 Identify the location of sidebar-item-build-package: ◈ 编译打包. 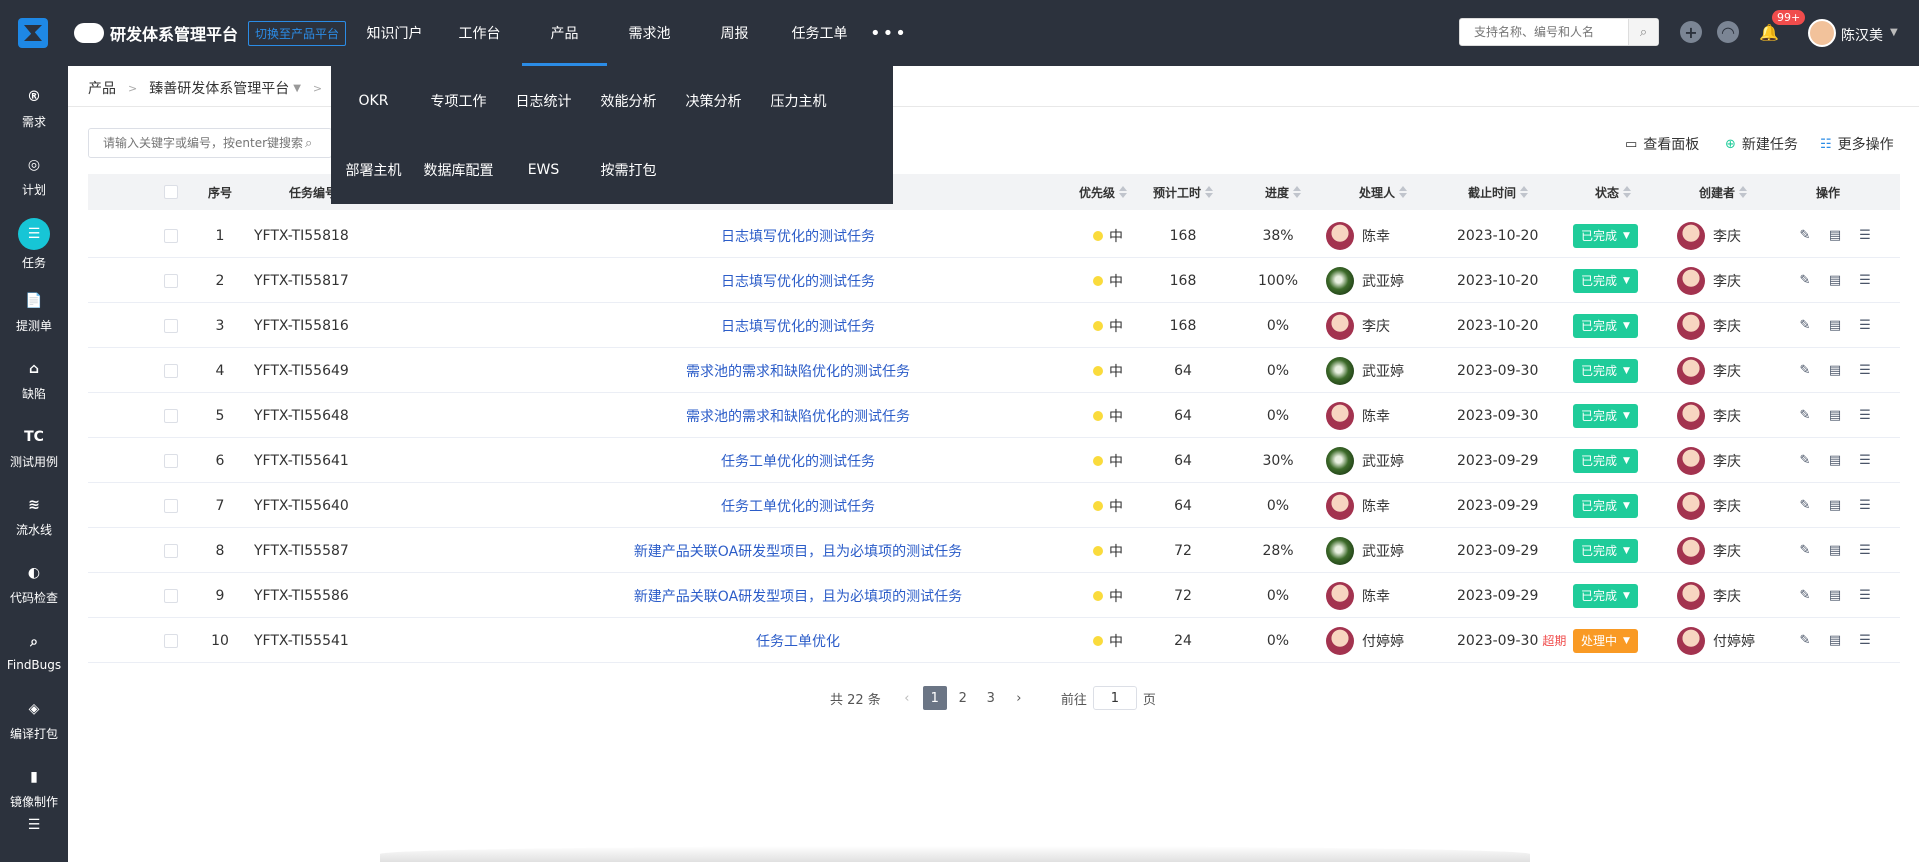
(34, 720).